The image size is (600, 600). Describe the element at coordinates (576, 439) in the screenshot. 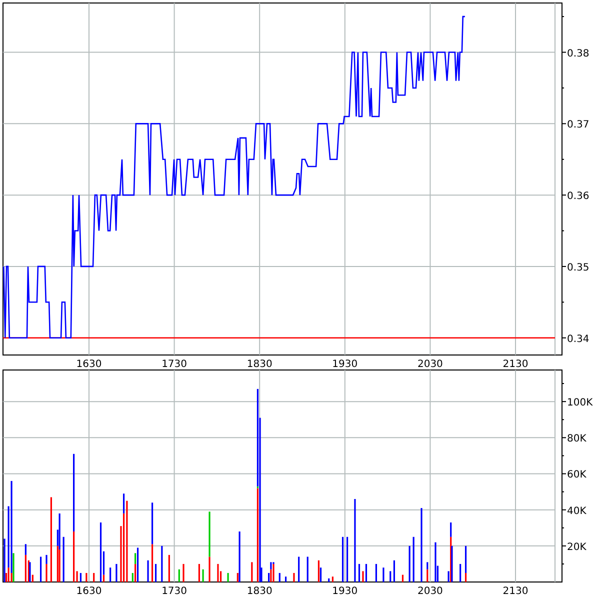

I see `axis-label: 80K` at that location.